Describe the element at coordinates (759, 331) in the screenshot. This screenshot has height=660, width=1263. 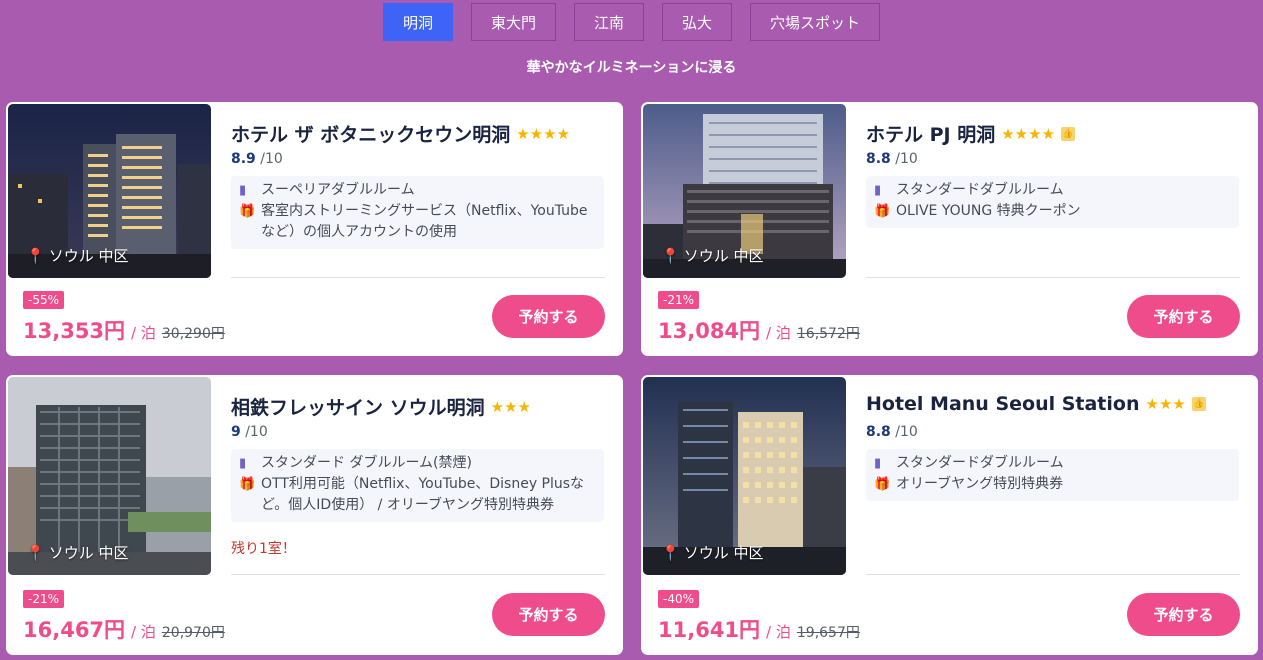
I see `price: 13,084円 / 泊 16,572円` at that location.